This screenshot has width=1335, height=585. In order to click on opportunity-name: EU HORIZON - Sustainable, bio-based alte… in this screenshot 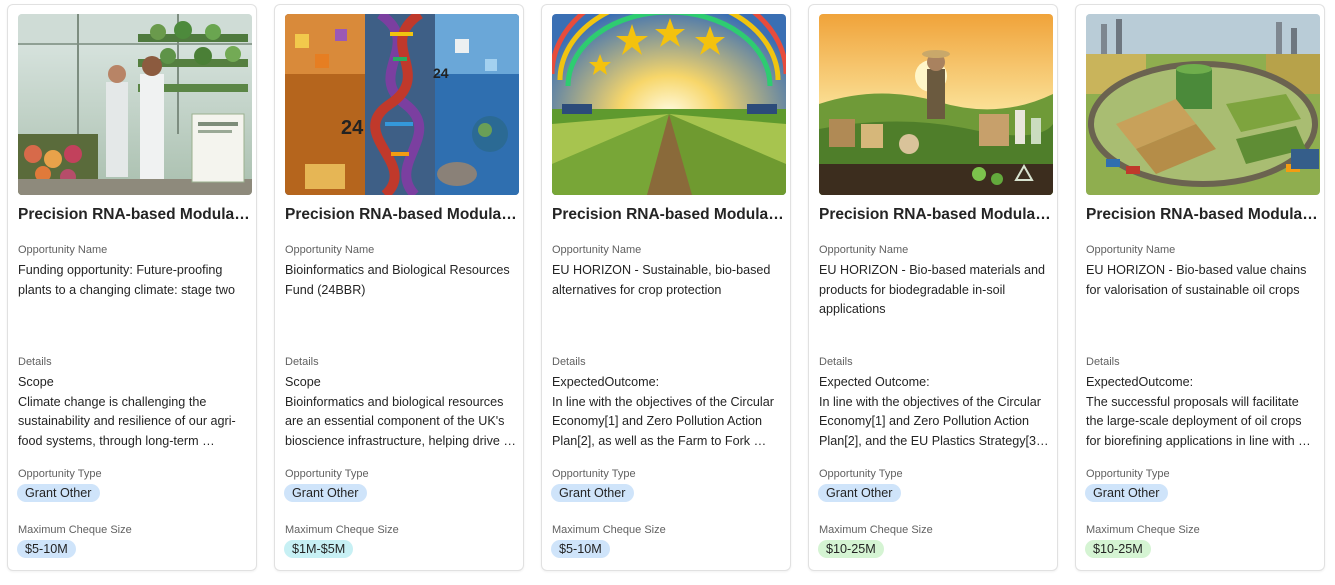, I will do `click(661, 280)`.